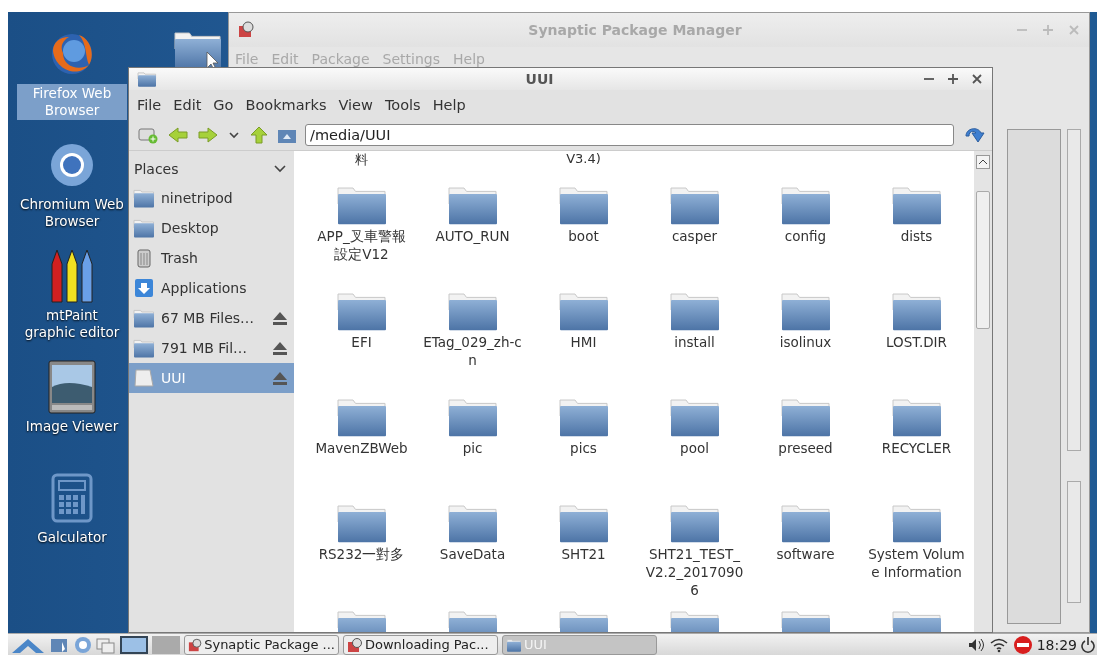  I want to click on back-arrow-icon, so click(178, 135).